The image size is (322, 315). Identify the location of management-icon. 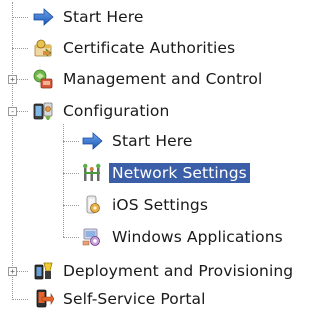
(43, 79).